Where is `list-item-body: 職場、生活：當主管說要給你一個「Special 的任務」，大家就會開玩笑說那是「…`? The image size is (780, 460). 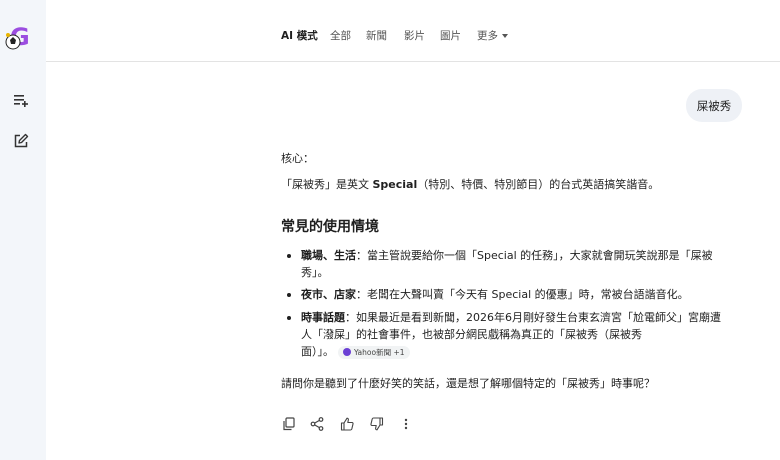 list-item-body: 職場、生活：當主管說要給你一個「Special 的任務」，大家就會開玩笑說那是「… is located at coordinates (518, 264).